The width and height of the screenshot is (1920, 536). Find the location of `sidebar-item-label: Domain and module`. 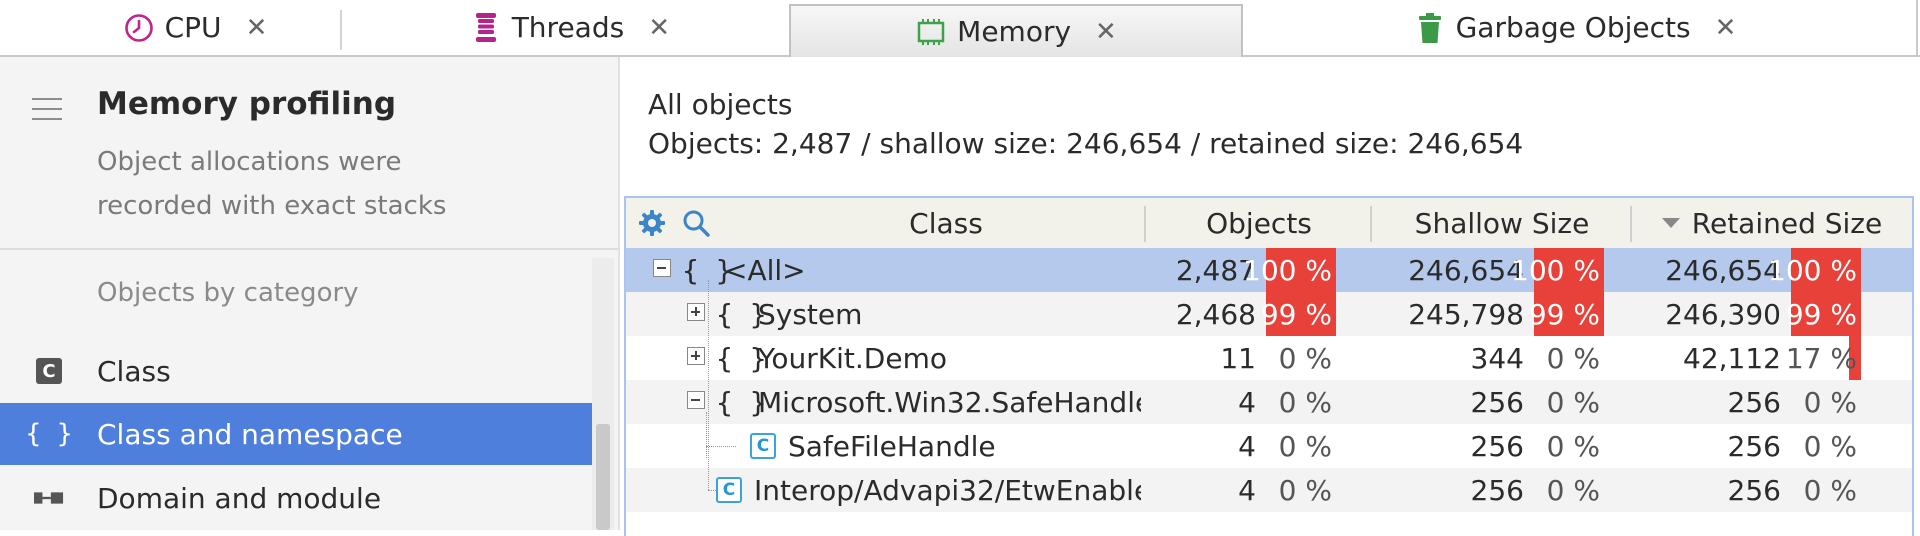

sidebar-item-label: Domain and module is located at coordinates (239, 498).